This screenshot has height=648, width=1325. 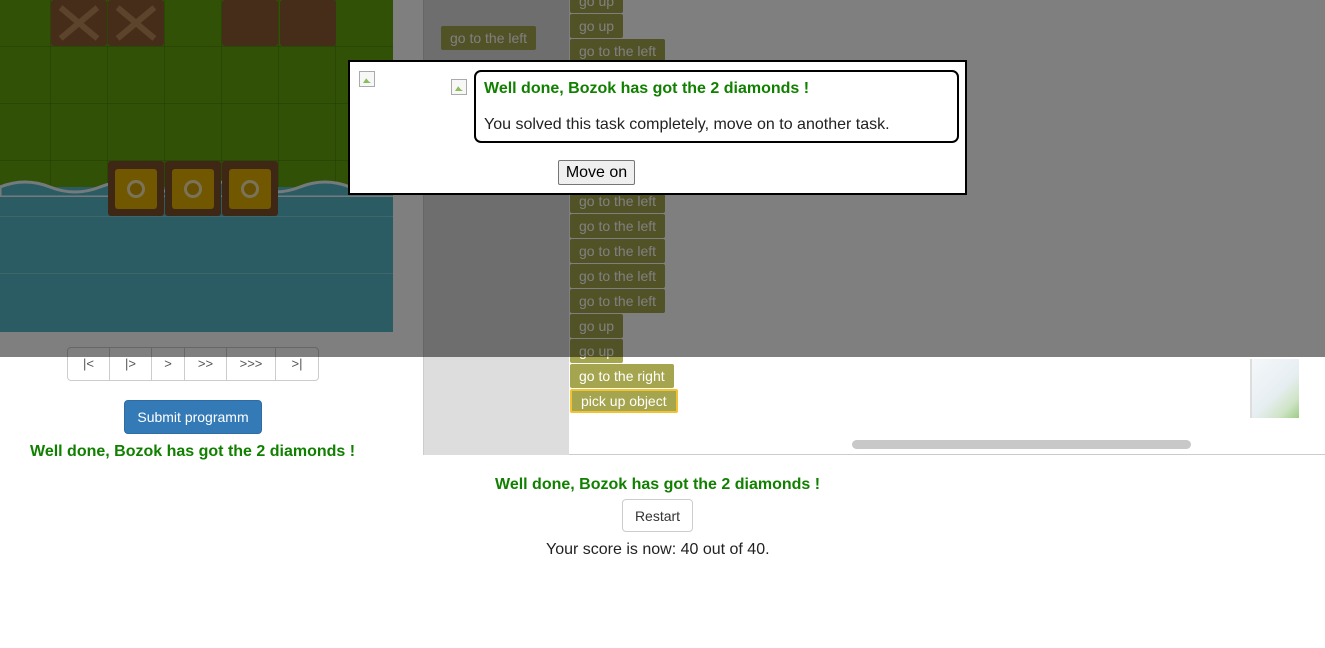 I want to click on program-block: go to the right, so click(x=622, y=376).